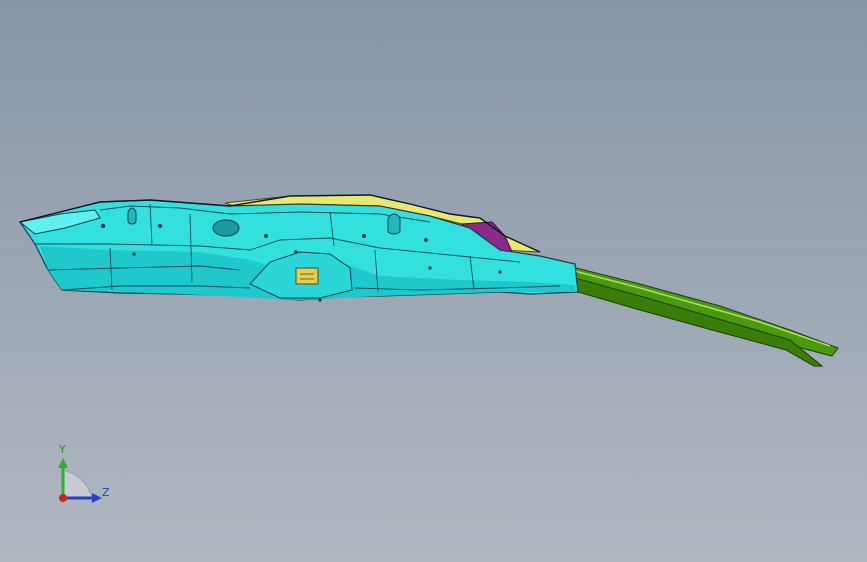 The image size is (867, 562). I want to click on z-axis-label: Z, so click(106, 492).